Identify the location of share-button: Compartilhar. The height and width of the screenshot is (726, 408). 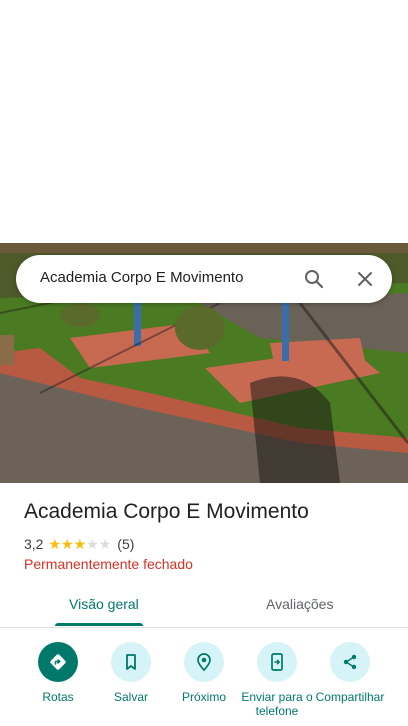
(350, 673).